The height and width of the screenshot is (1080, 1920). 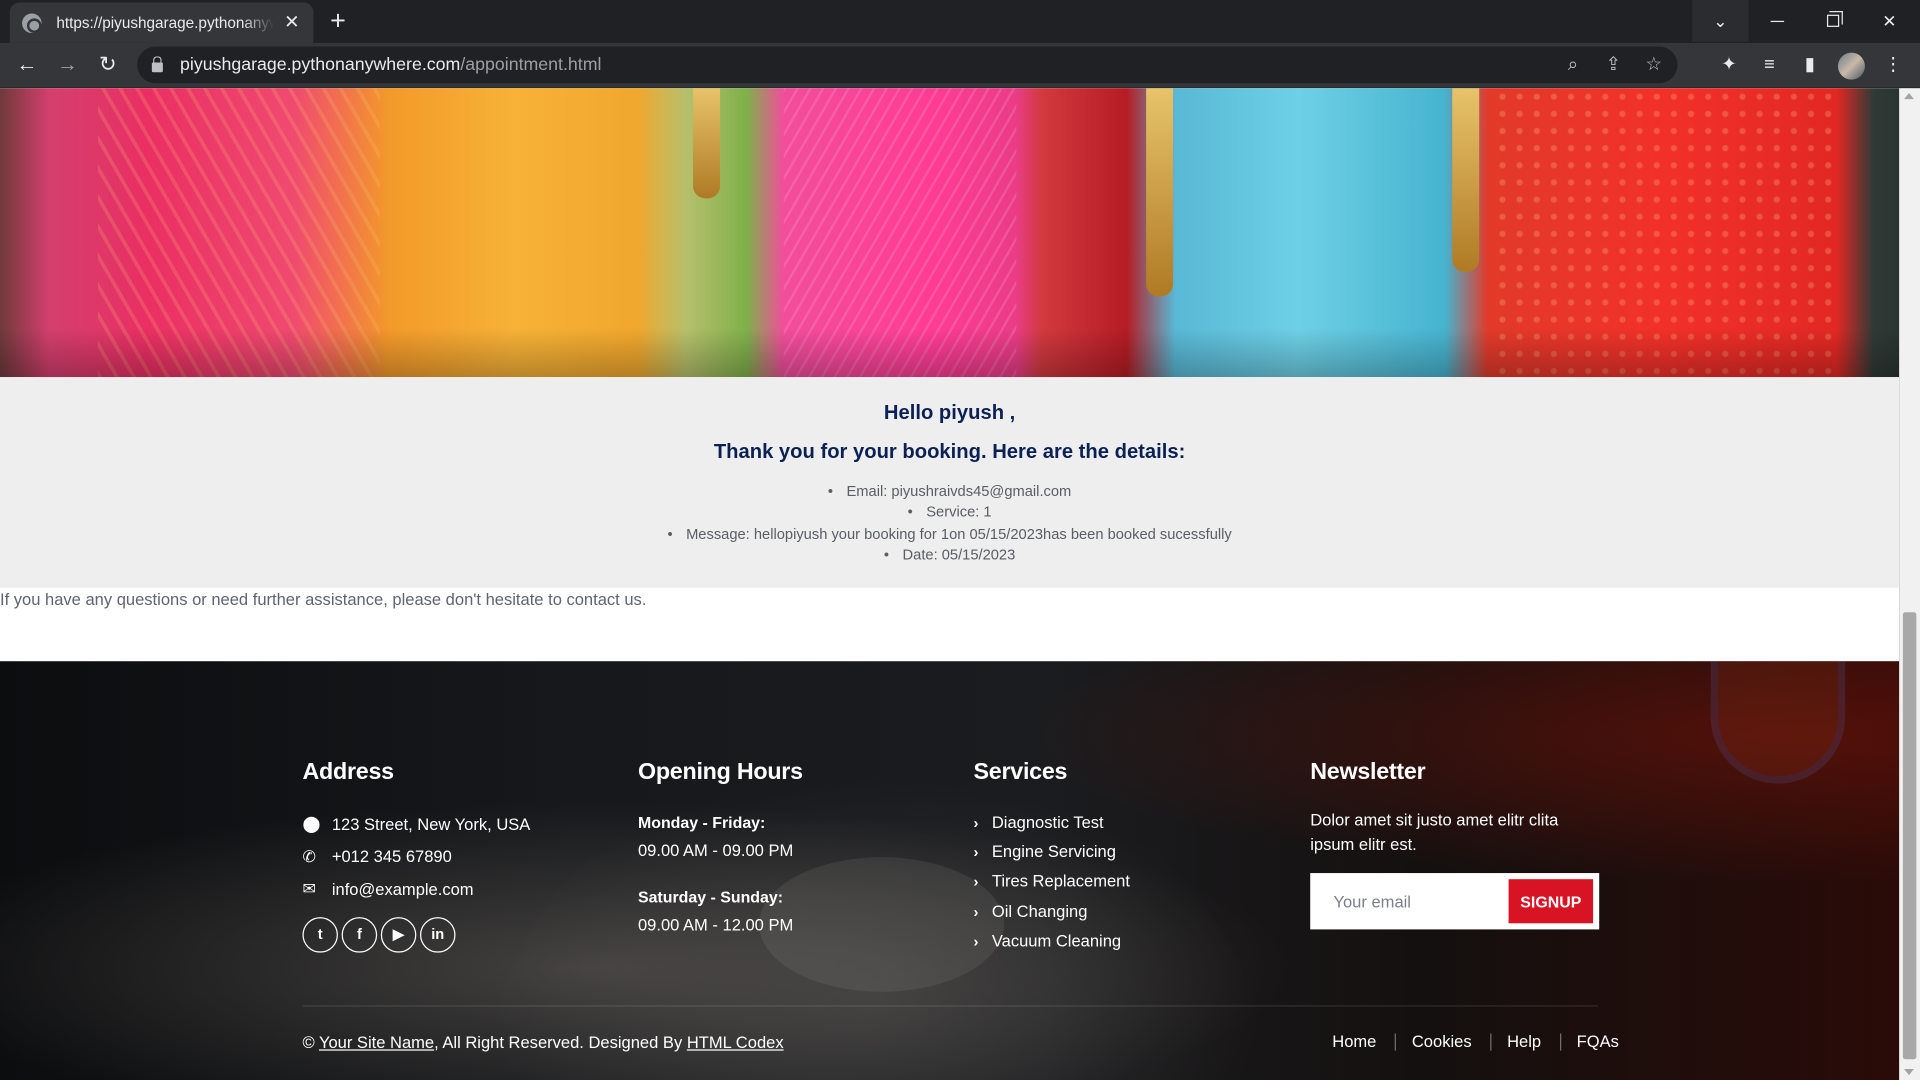 What do you see at coordinates (1613, 65) in the screenshot?
I see `share-icon: ⇪` at bounding box center [1613, 65].